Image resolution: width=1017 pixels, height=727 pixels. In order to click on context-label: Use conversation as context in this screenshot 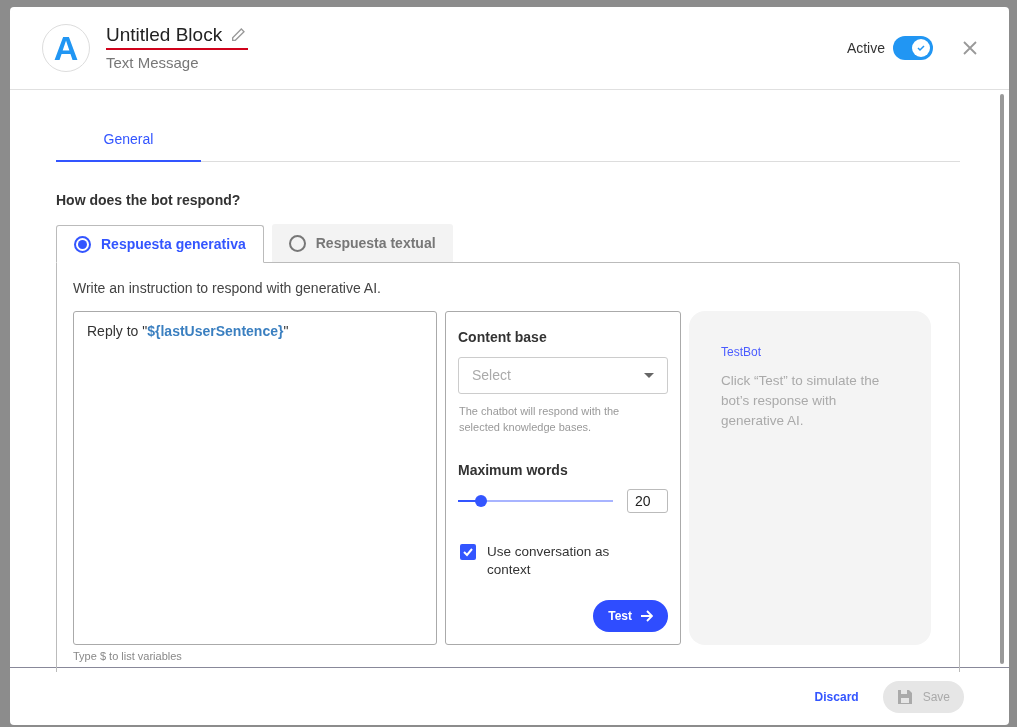, I will do `click(549, 561)`.